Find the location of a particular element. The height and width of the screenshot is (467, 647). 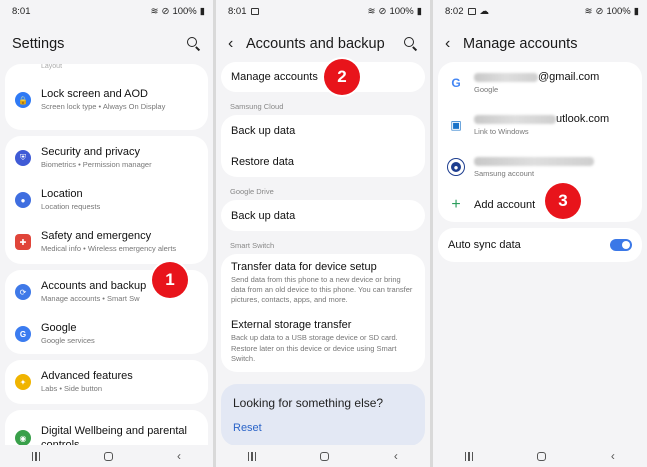

item-subtitle: Biometrics • Permission manager is located at coordinates (96, 164).